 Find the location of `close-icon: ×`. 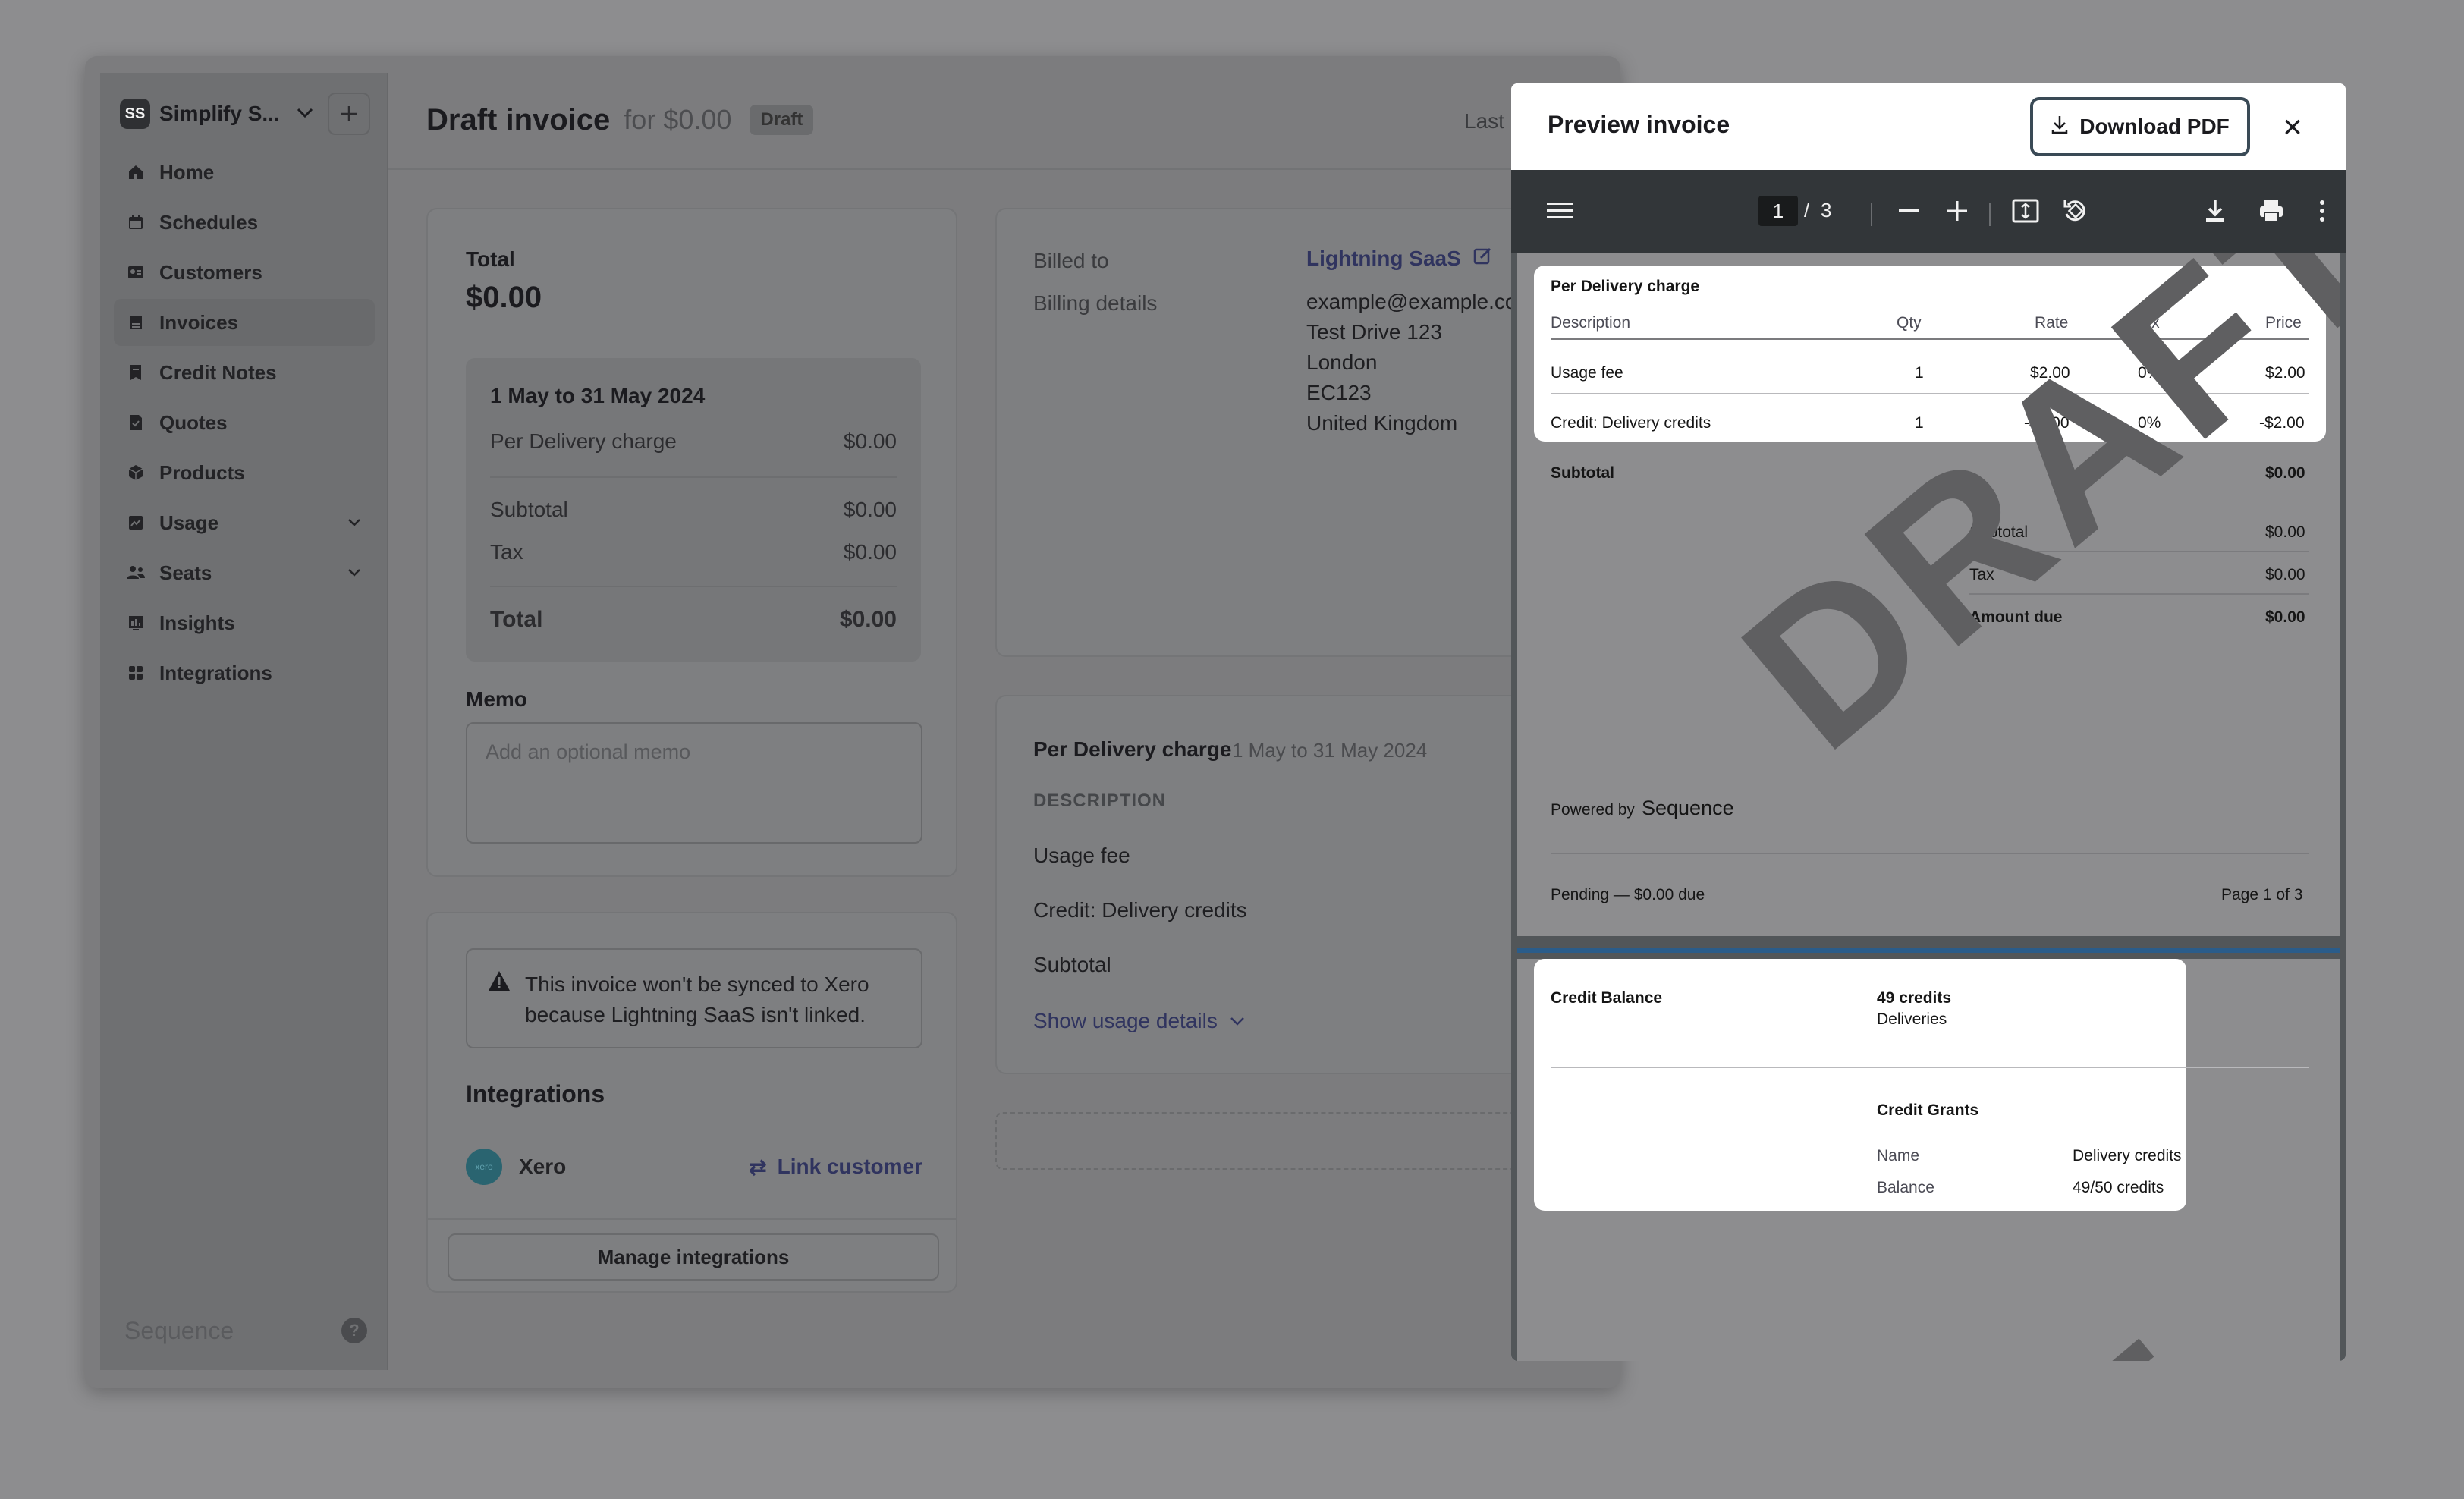

close-icon: × is located at coordinates (2292, 127).